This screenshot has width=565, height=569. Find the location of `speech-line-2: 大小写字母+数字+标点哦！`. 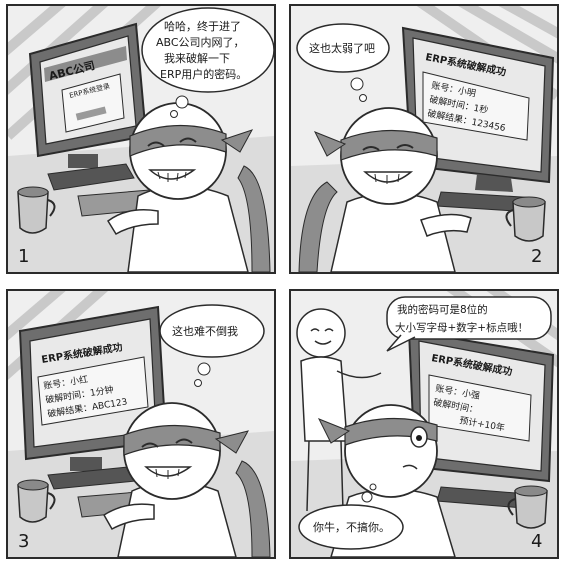

speech-line-2: 大小写字母+数字+标点哦！ is located at coordinates (461, 327).